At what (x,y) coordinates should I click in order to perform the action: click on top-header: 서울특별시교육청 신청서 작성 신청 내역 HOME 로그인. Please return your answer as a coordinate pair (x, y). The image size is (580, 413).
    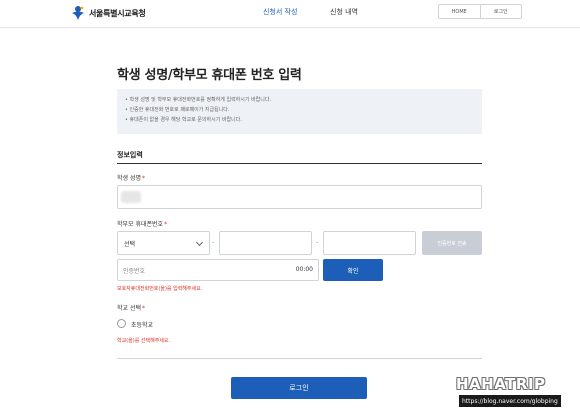
    Looking at the image, I should click on (290, 14).